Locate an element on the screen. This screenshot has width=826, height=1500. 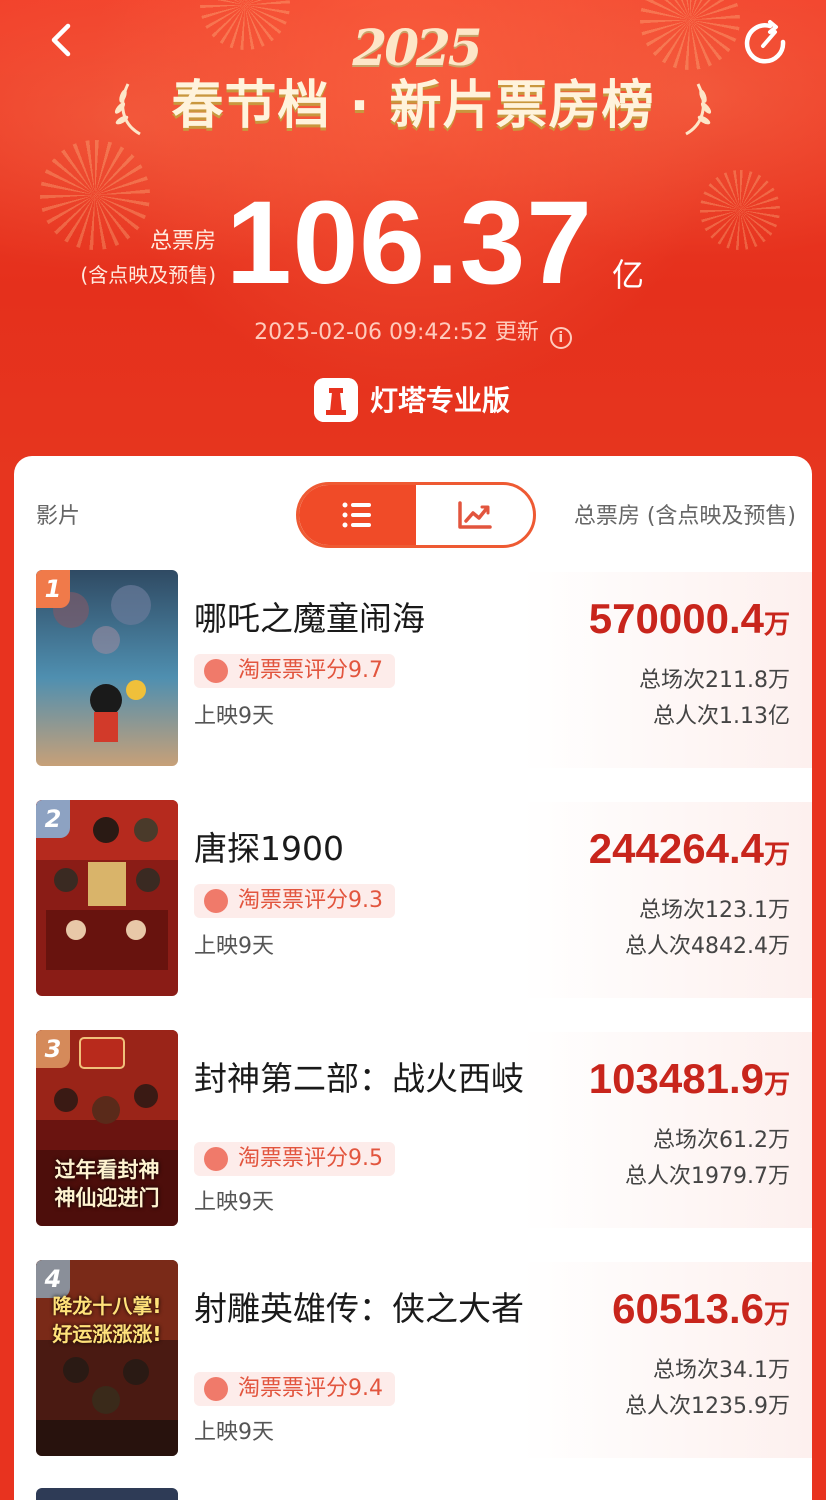
list-view-button is located at coordinates (357, 515).